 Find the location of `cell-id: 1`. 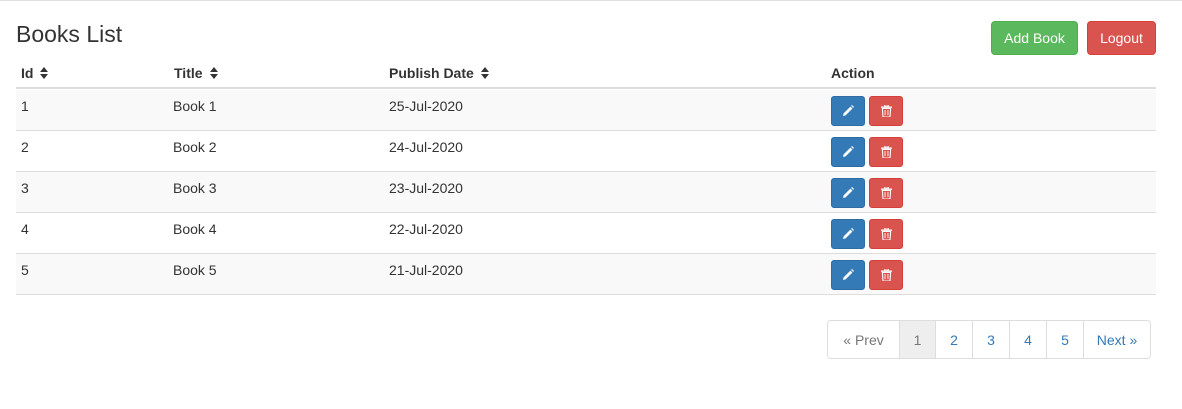

cell-id: 1 is located at coordinates (25, 106).